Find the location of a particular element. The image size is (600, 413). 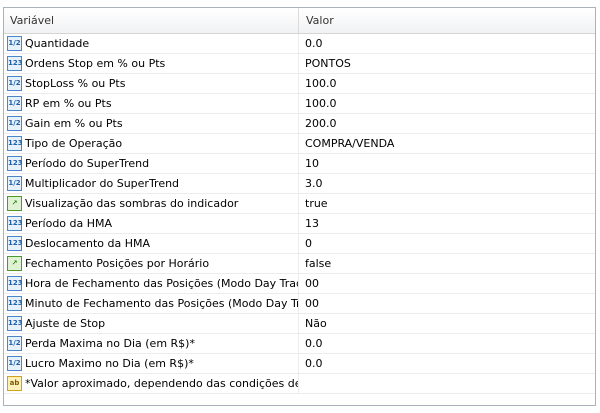

parameter-label: Quantidade is located at coordinates (57, 43).